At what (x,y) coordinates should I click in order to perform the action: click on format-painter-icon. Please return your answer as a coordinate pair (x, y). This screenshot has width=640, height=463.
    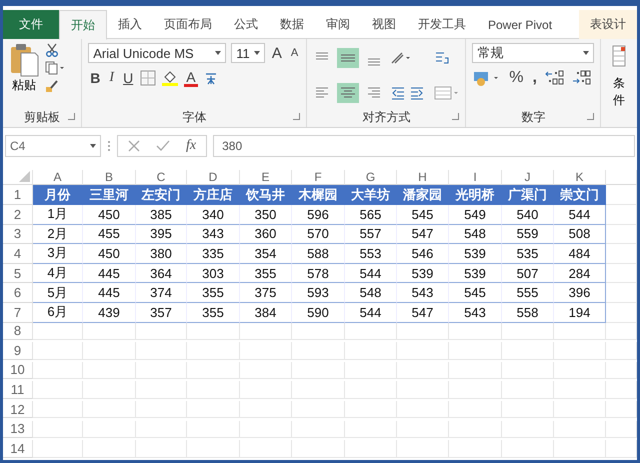
    Looking at the image, I should click on (52, 86).